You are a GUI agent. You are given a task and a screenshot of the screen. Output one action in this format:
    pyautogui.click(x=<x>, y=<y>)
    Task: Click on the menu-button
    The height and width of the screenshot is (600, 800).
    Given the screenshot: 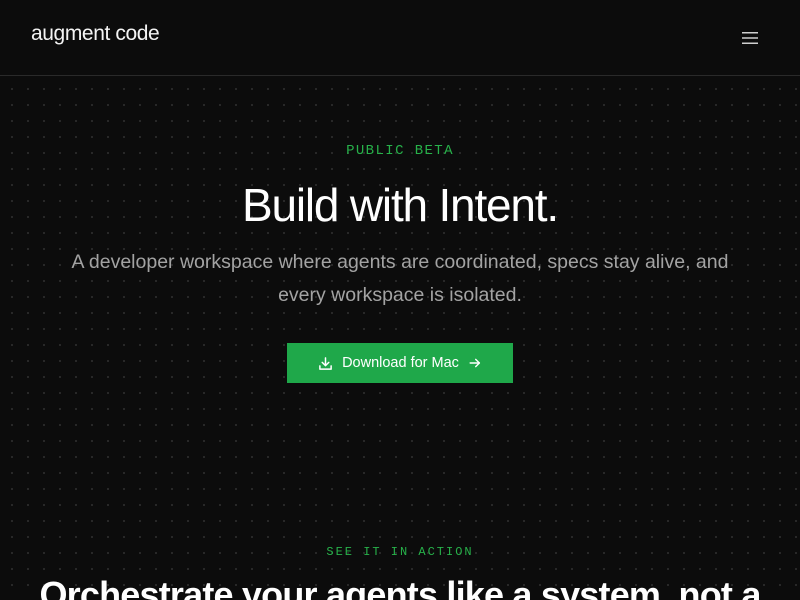 What is the action you would take?
    pyautogui.click(x=750, y=38)
    